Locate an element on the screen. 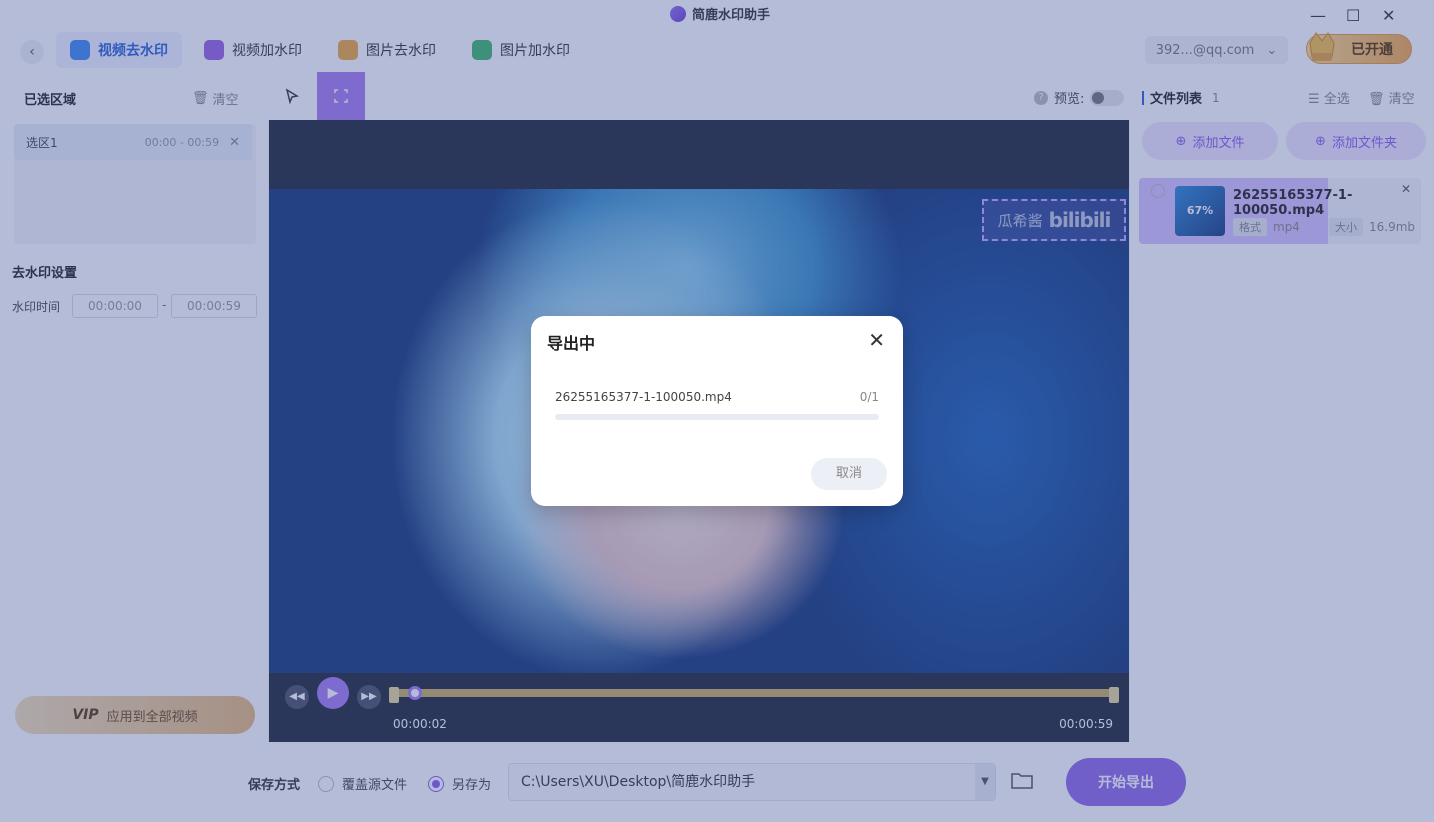 The image size is (1434, 822). dialog-close-icon: ✕ is located at coordinates (876, 340).